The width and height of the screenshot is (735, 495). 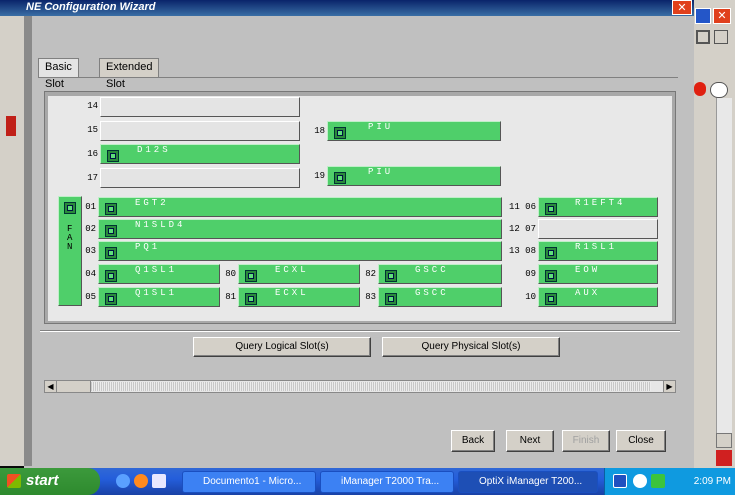 What do you see at coordinates (371, 386) in the screenshot?
I see `scroll-track` at bounding box center [371, 386].